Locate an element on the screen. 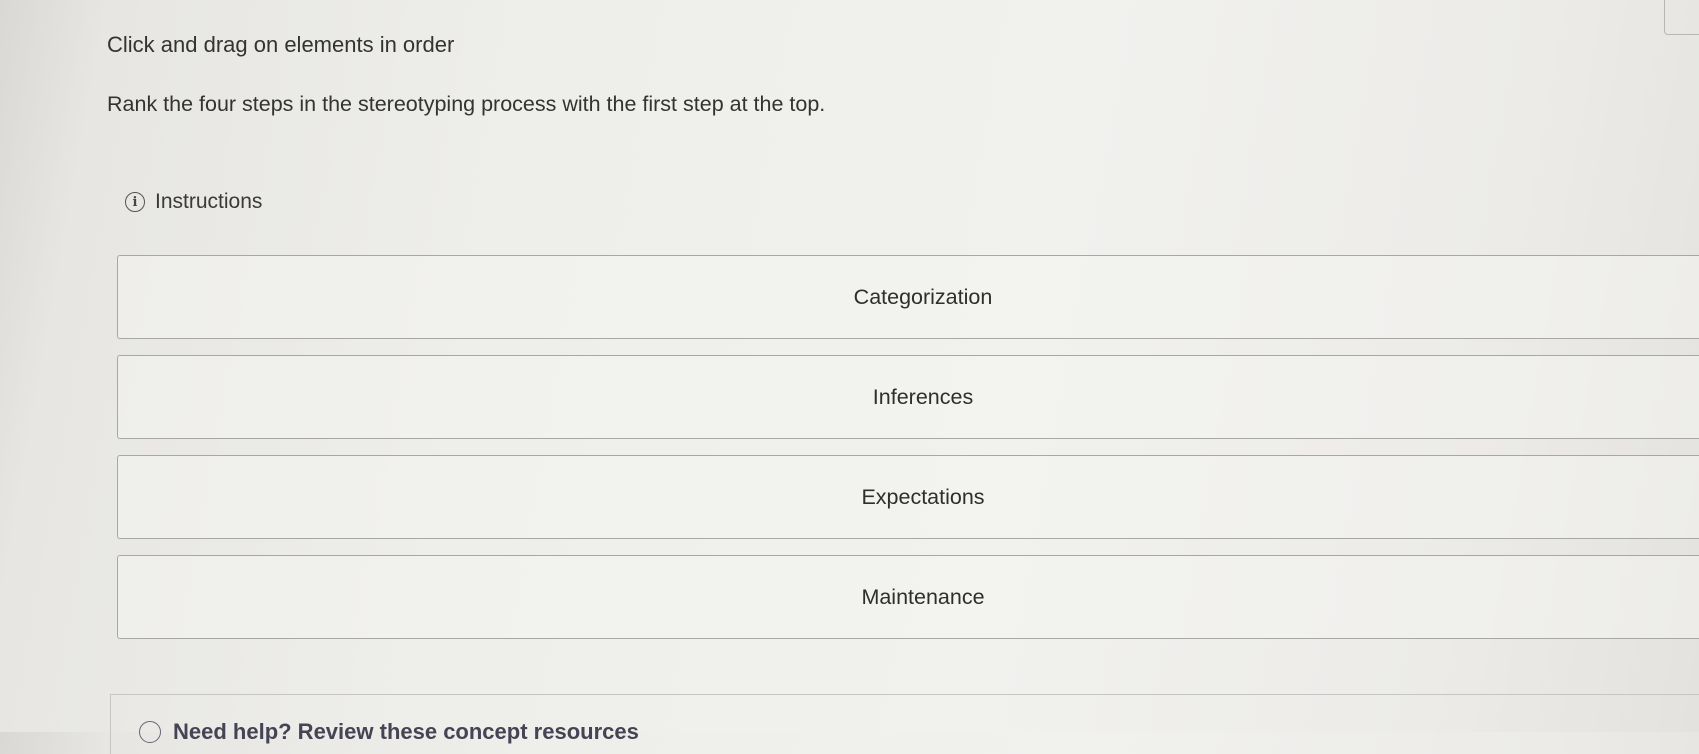  rank-item: Inferences is located at coordinates (908, 397).